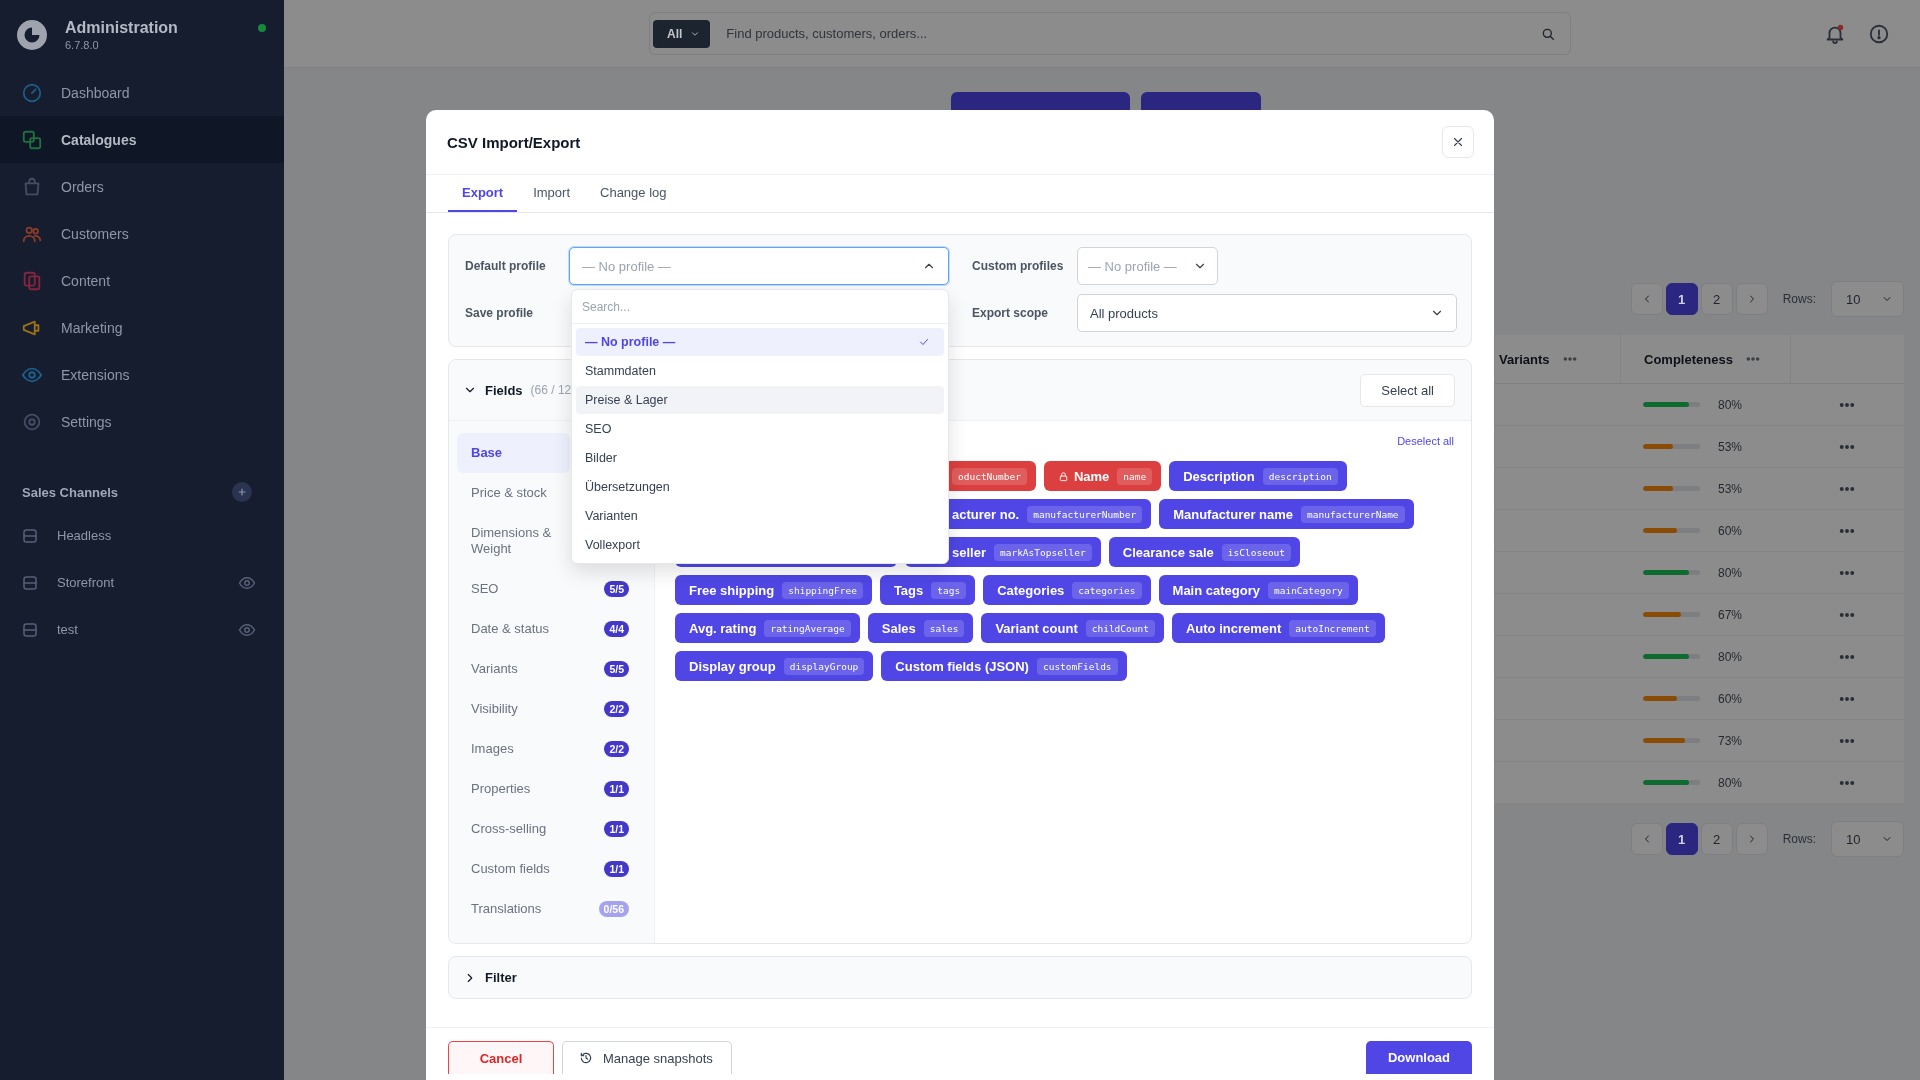  What do you see at coordinates (551, 193) in the screenshot?
I see `tab: Import` at bounding box center [551, 193].